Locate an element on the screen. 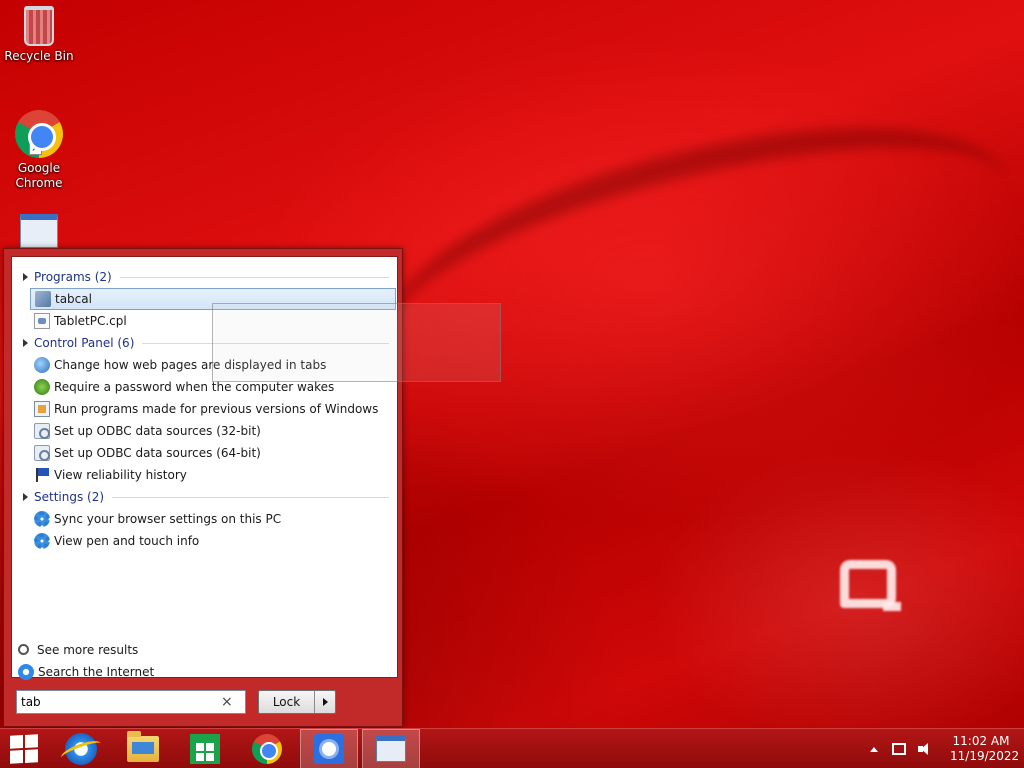 Image resolution: width=1024 pixels, height=768 pixels. show-hidden-icons-arrow-icon is located at coordinates (874, 749).